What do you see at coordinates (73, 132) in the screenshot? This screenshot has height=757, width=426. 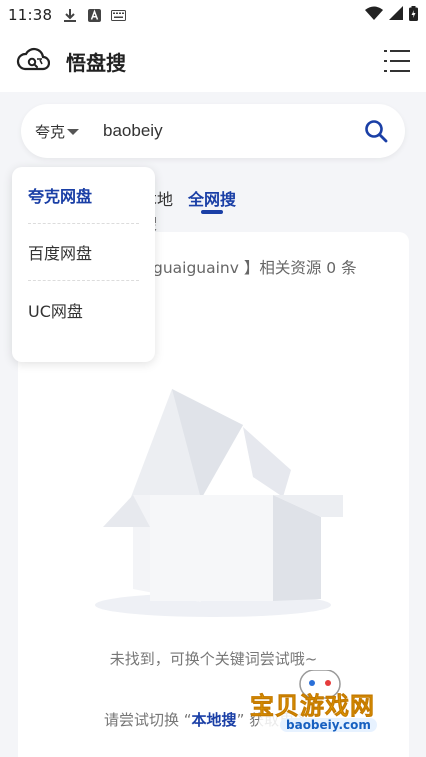 I see `caret-down-icon` at bounding box center [73, 132].